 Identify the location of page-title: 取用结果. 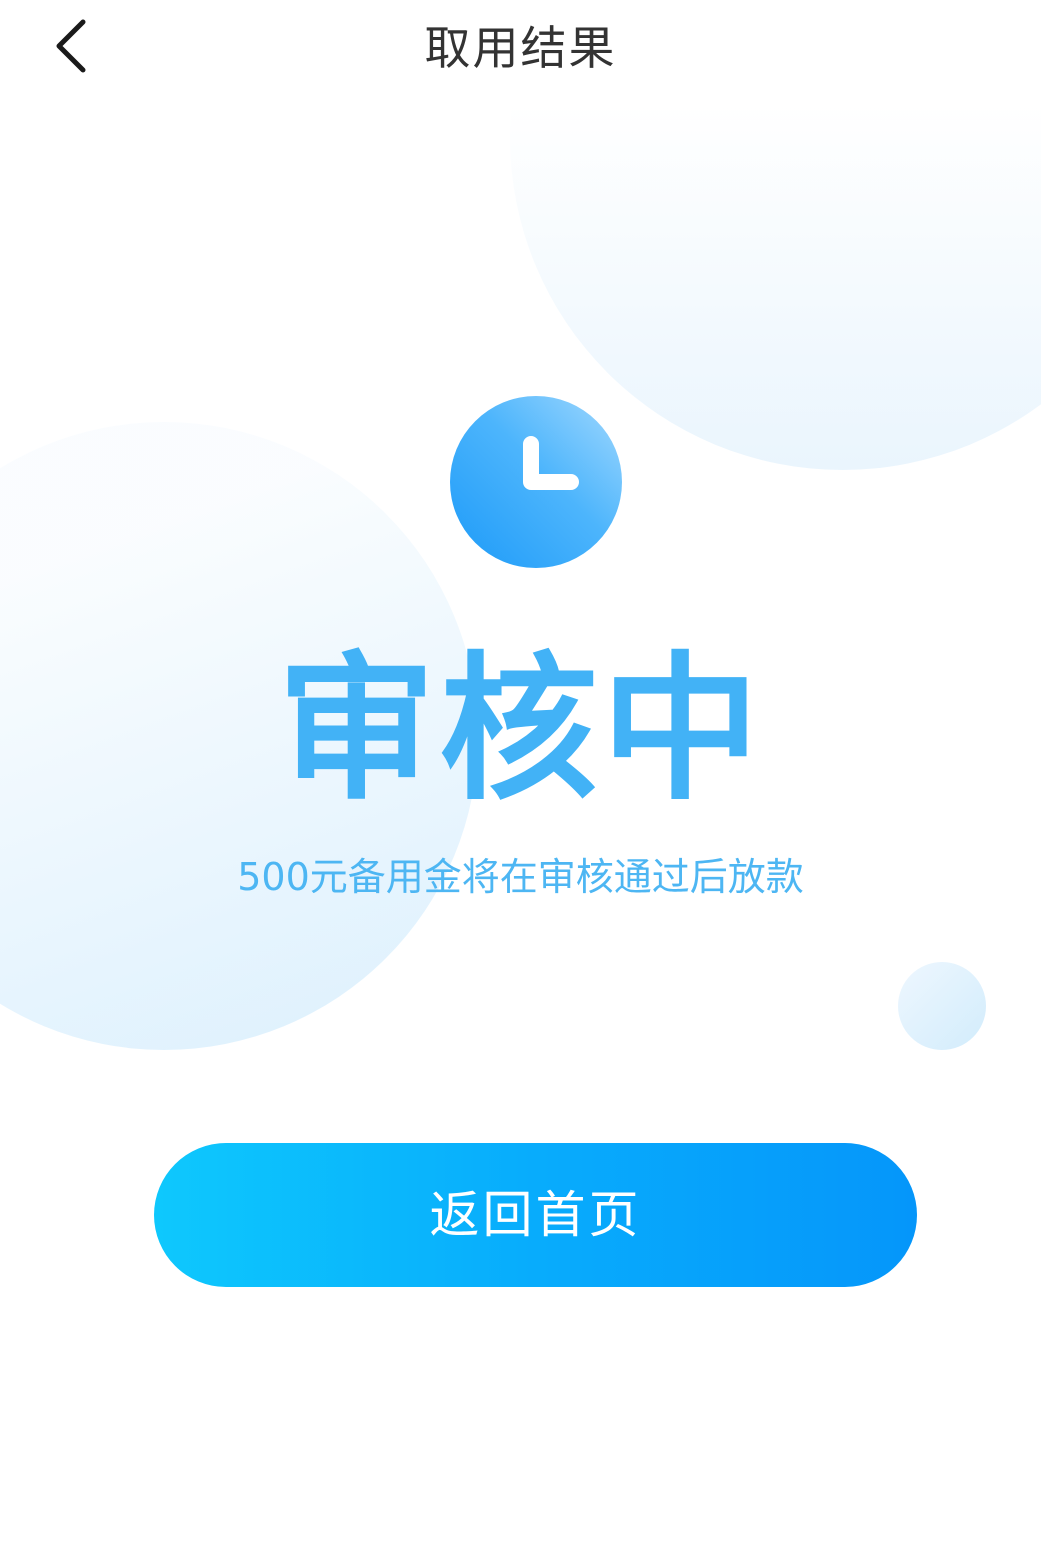
(520, 48).